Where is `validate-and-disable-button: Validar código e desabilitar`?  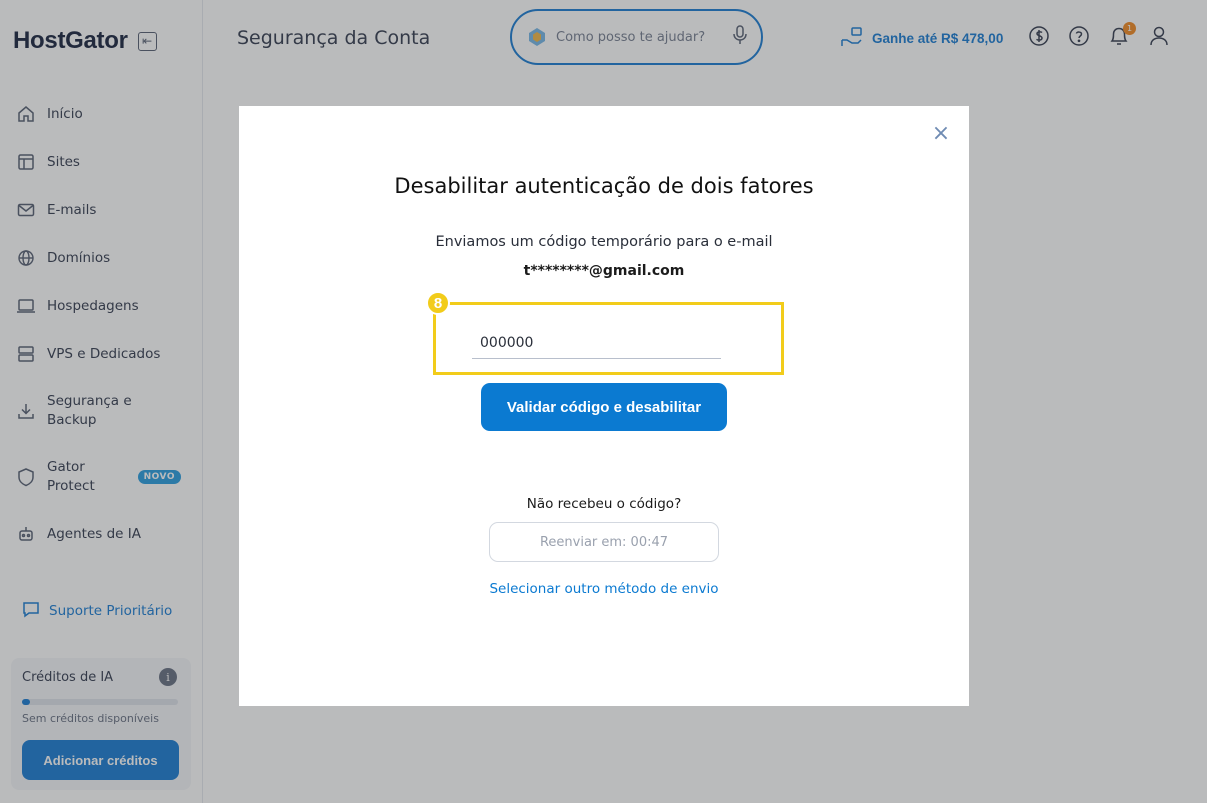
validate-and-disable-button: Validar código e desabilitar is located at coordinates (604, 407).